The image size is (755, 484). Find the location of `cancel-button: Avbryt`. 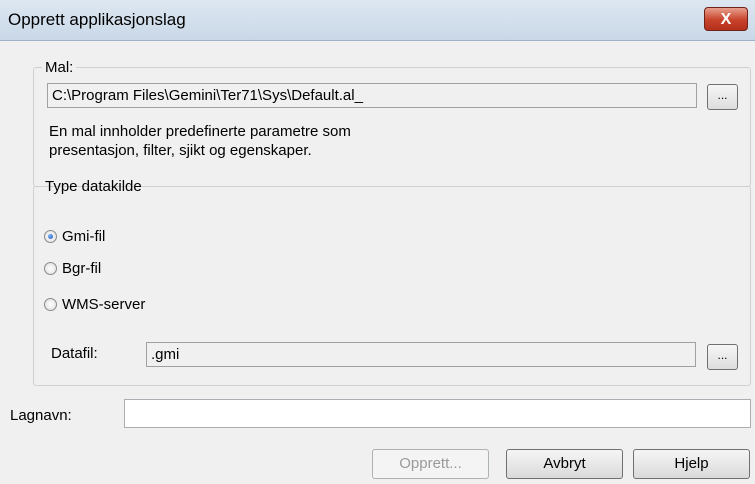

cancel-button: Avbryt is located at coordinates (564, 464).